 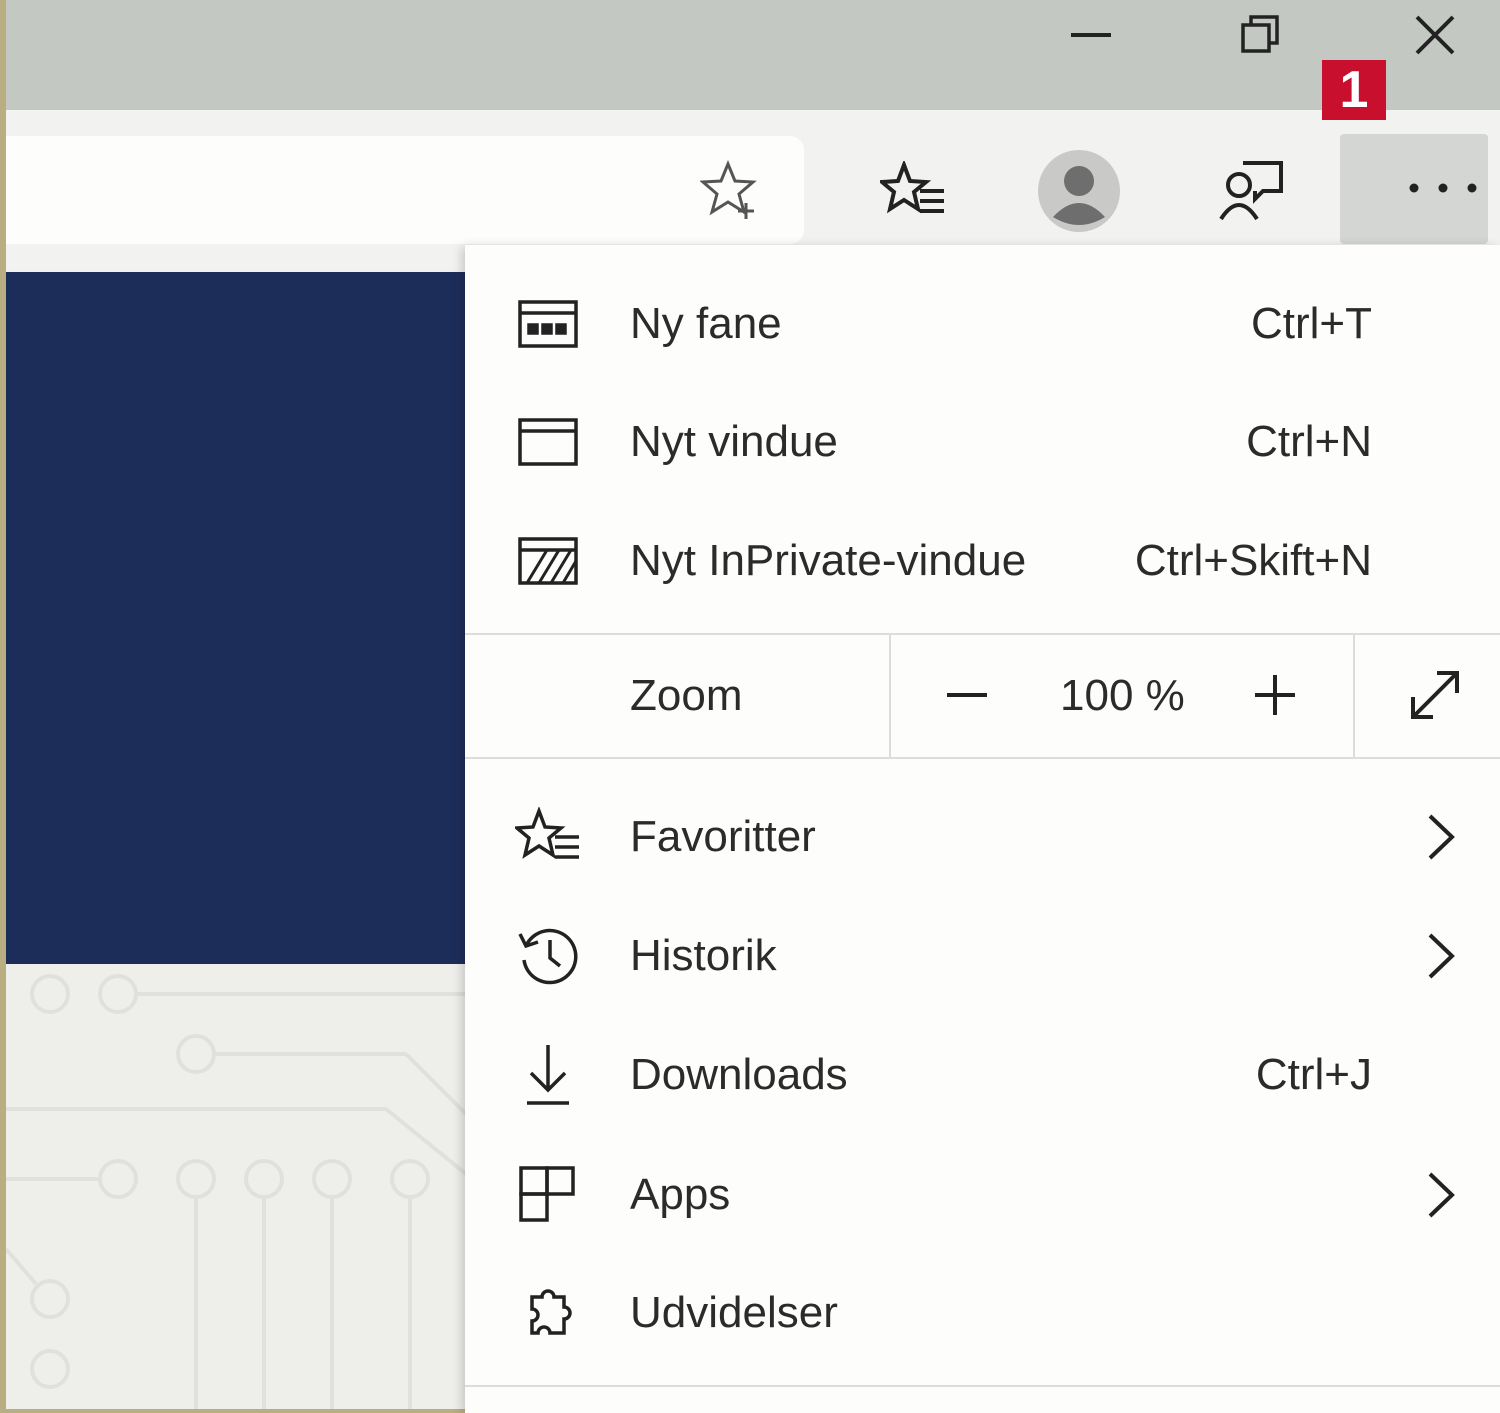 I want to click on restore-button, so click(x=1261, y=35).